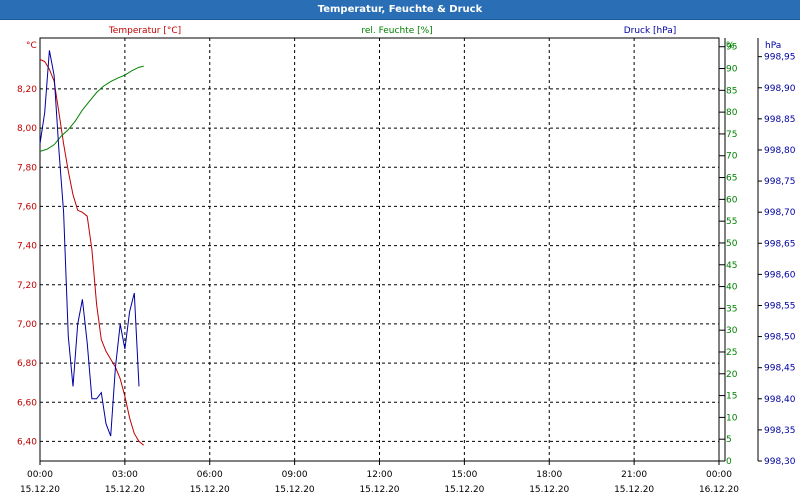 The width and height of the screenshot is (800, 500). What do you see at coordinates (549, 475) in the screenshot?
I see `x-tick-label-time: 18:00` at bounding box center [549, 475].